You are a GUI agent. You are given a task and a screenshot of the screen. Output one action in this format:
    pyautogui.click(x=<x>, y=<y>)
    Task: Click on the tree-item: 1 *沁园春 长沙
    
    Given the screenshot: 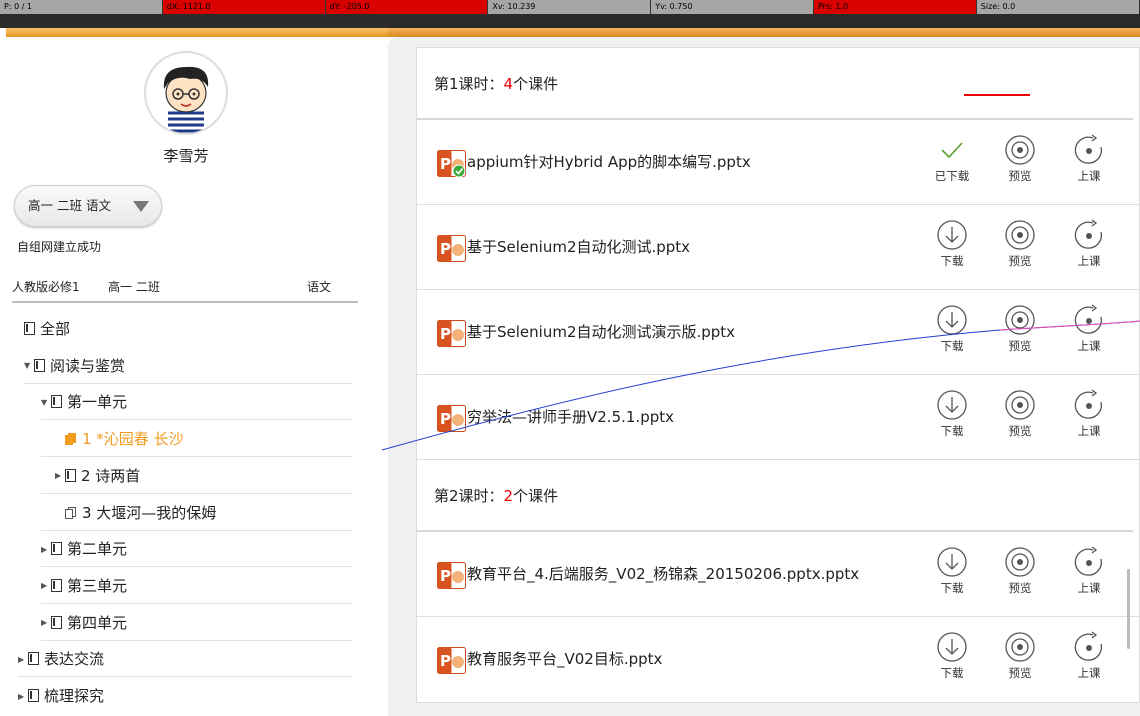 What is the action you would take?
    pyautogui.click(x=196, y=439)
    